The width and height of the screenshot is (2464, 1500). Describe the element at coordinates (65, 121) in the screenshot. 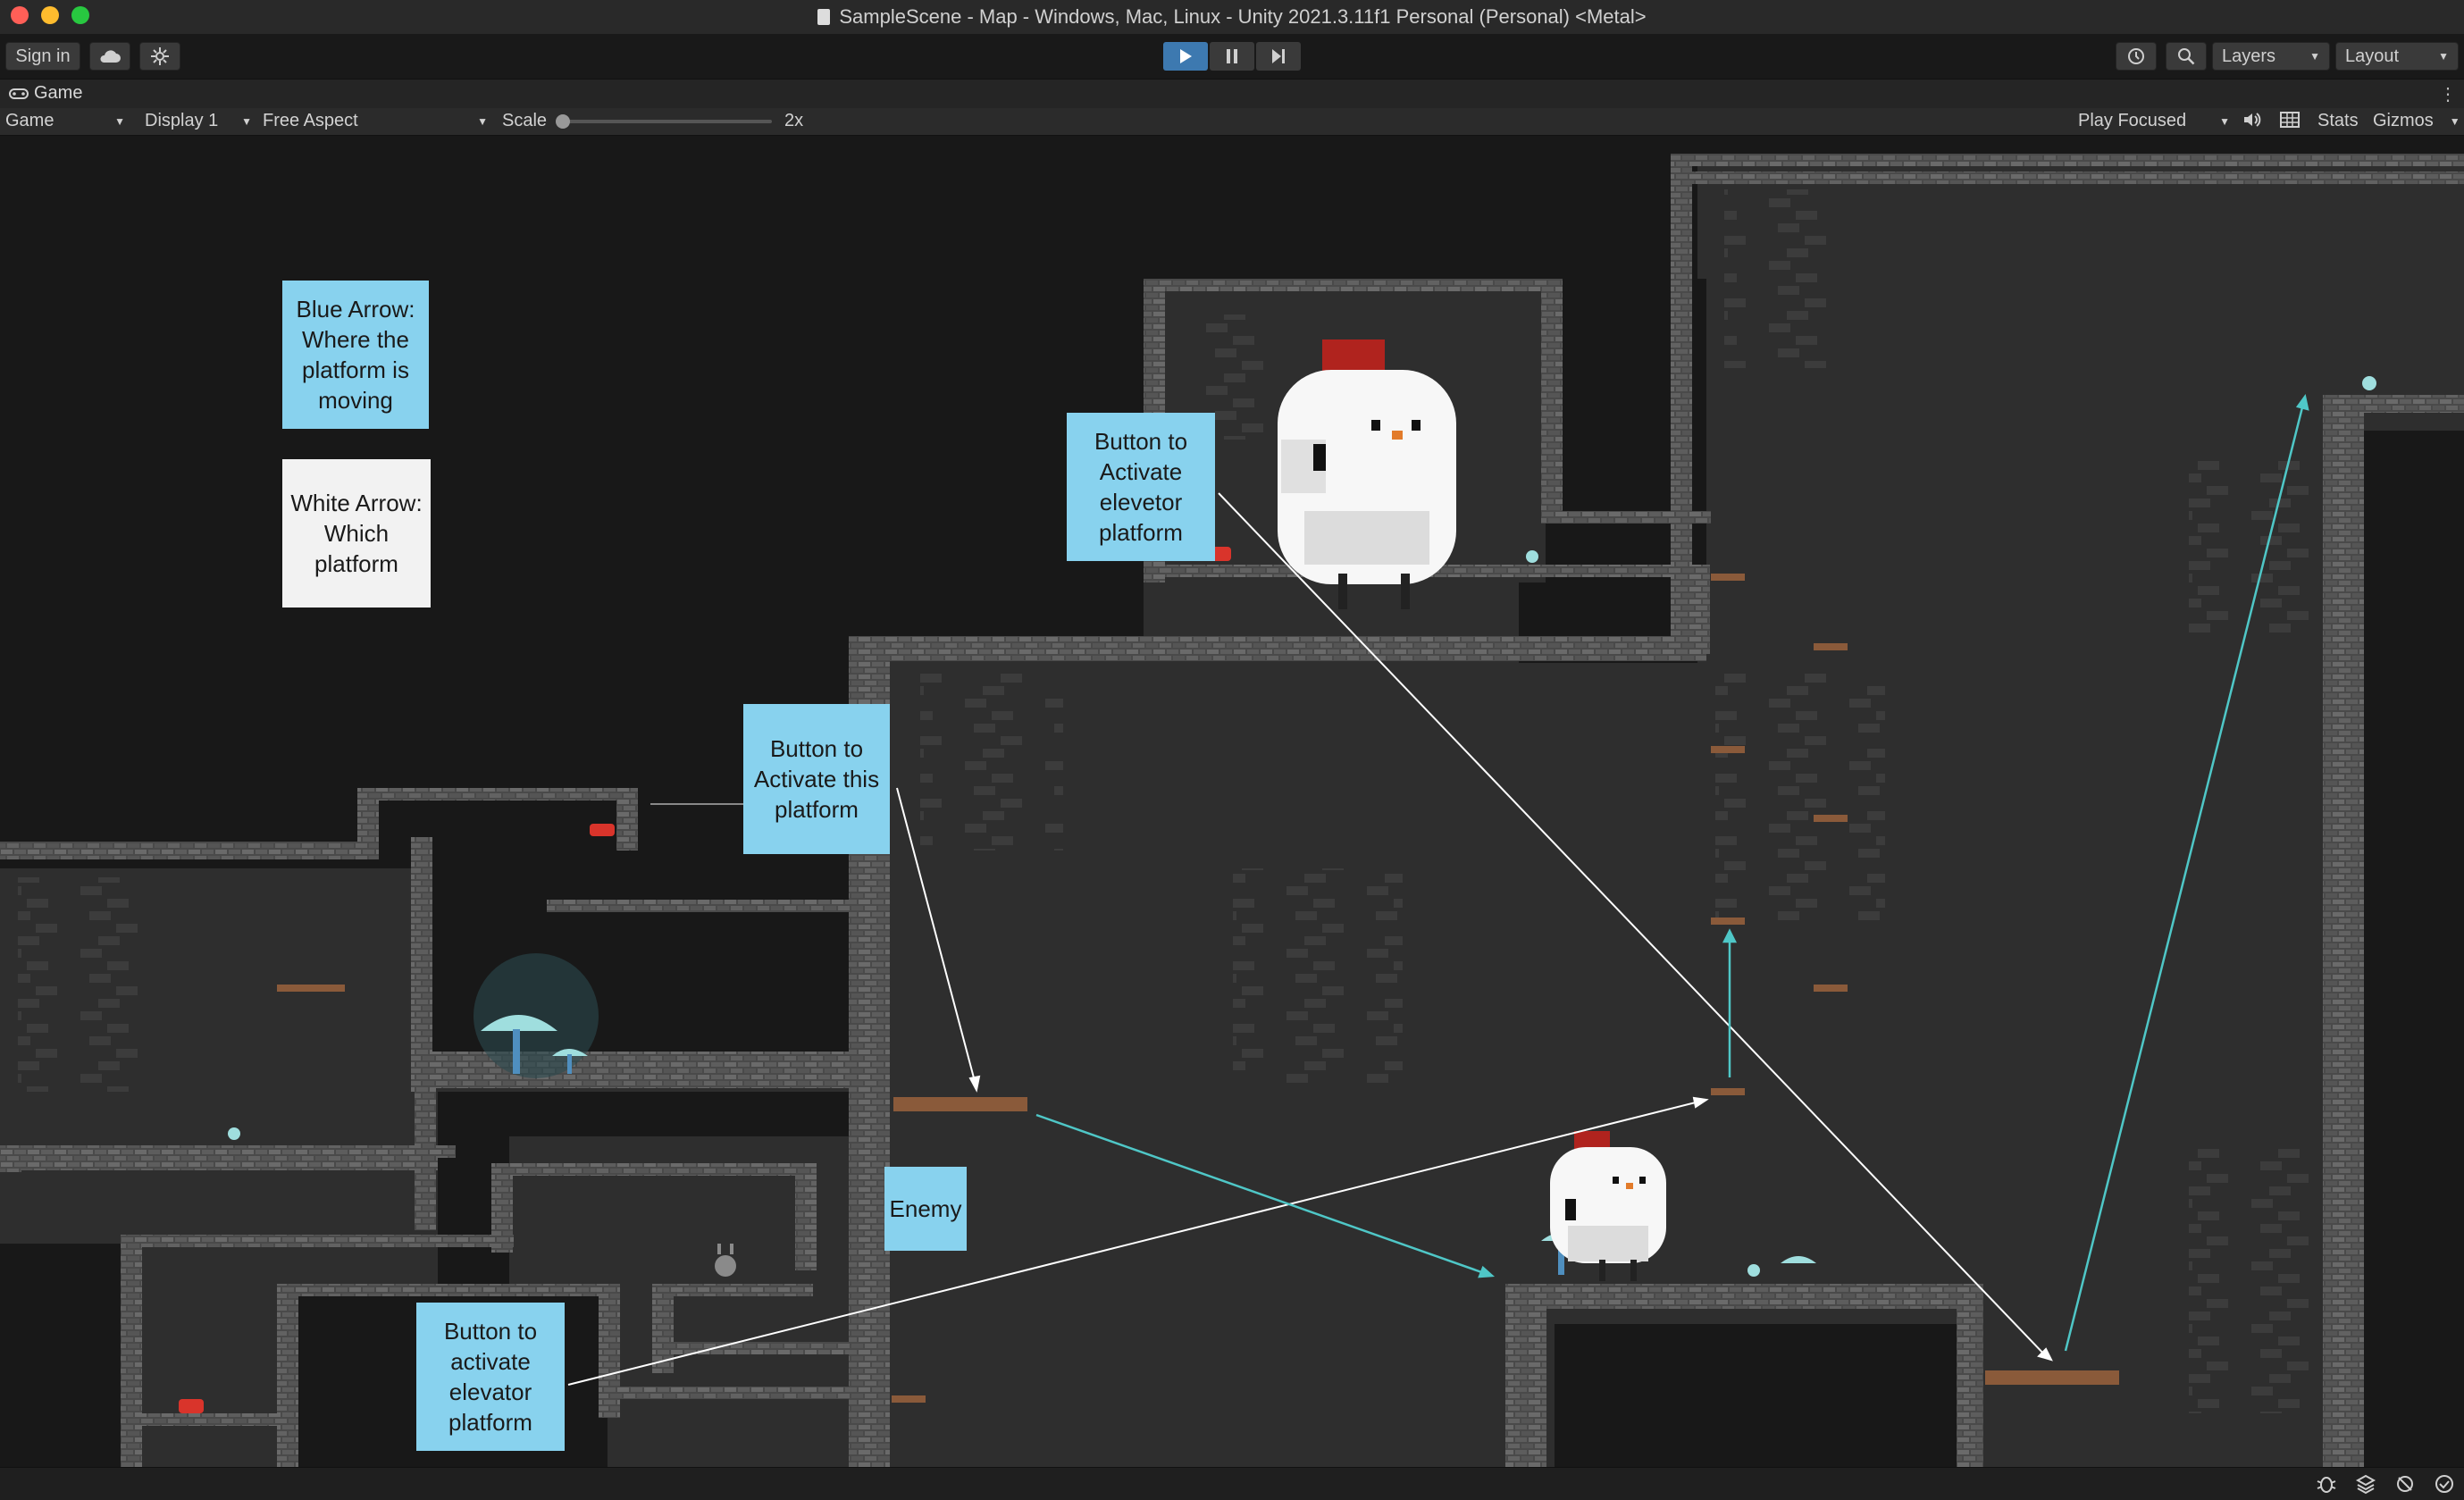

I see `view-select: Game ▼` at that location.